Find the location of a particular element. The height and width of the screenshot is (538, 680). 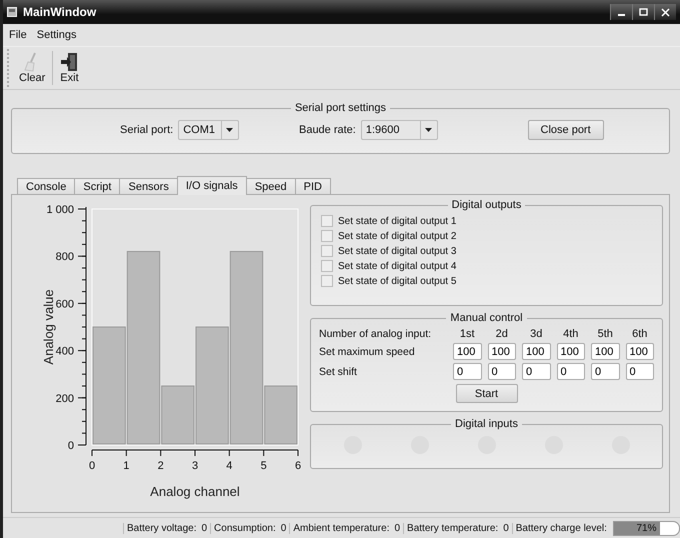

column-header: 6th is located at coordinates (639, 334).